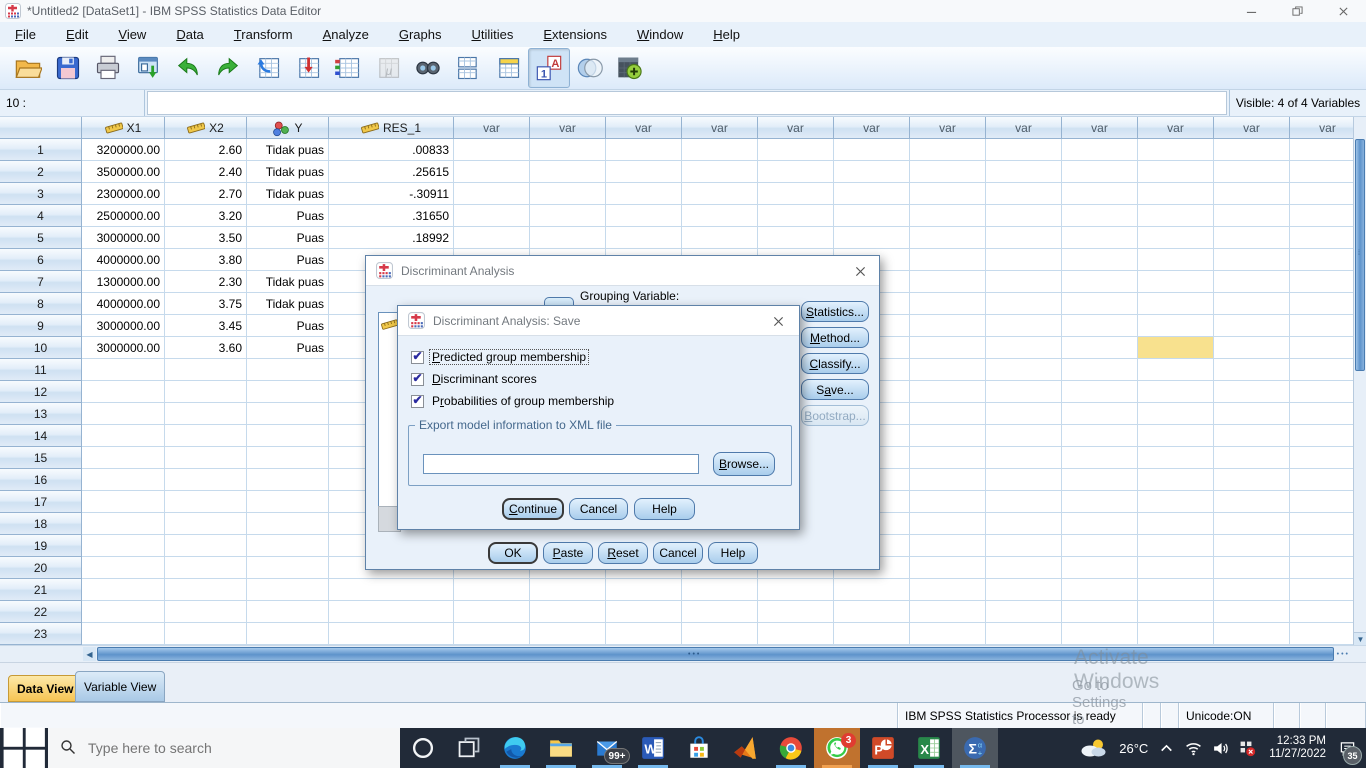 Image resolution: width=1366 pixels, height=768 pixels. I want to click on column-header-y: Y, so click(288, 128).